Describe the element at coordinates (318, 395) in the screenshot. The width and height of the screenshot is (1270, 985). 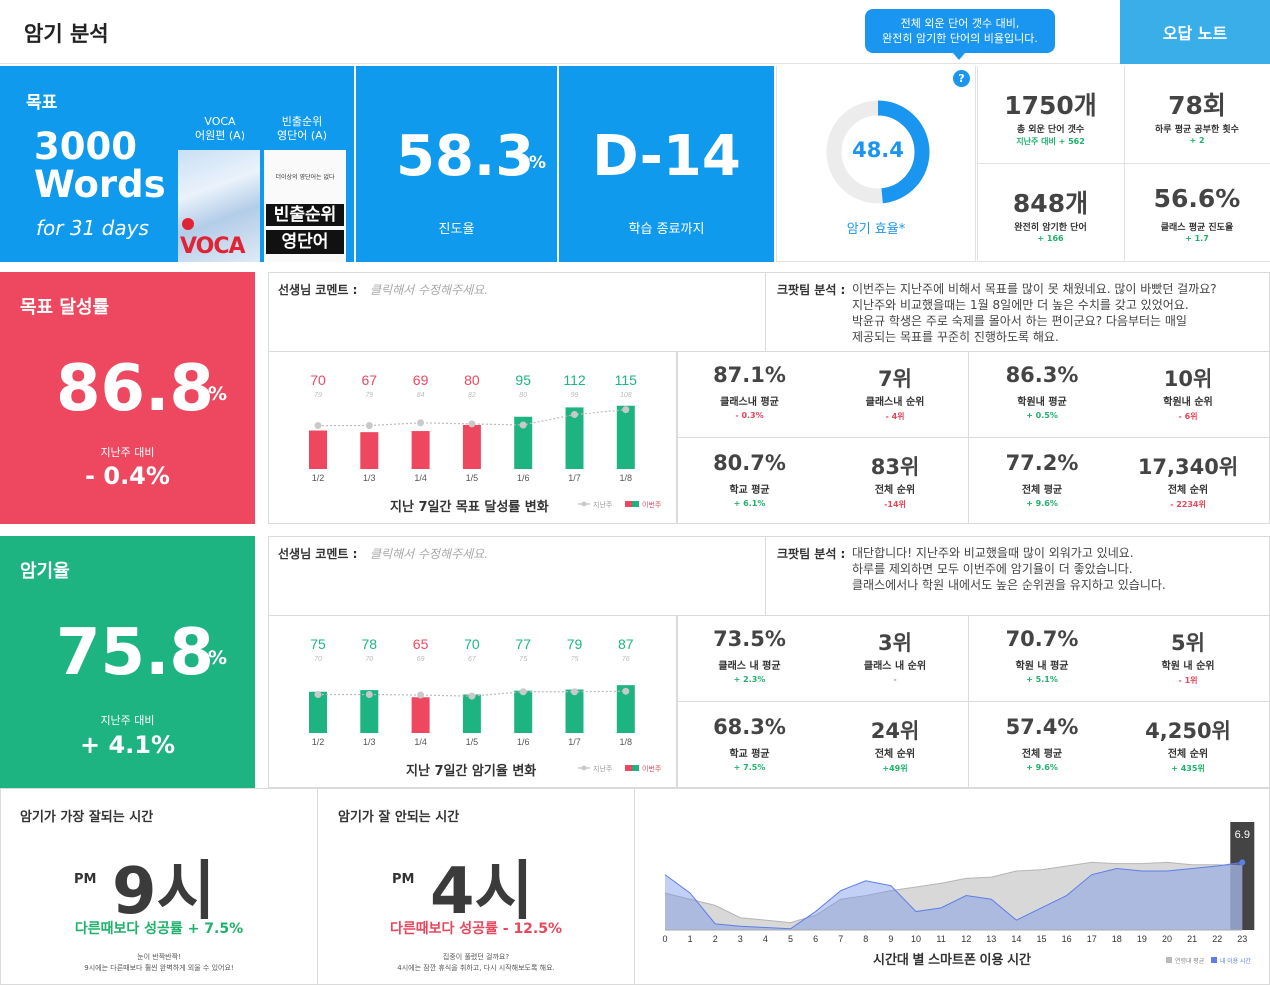
I see `last-week-value-label: 79` at that location.